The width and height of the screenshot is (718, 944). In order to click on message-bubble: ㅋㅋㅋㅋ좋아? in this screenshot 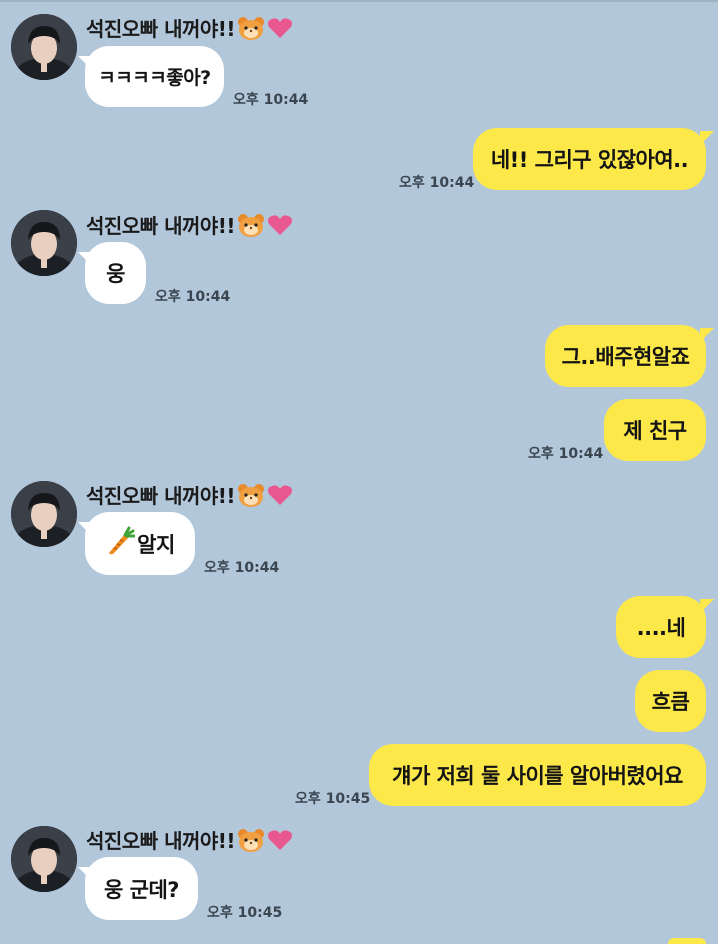, I will do `click(154, 76)`.